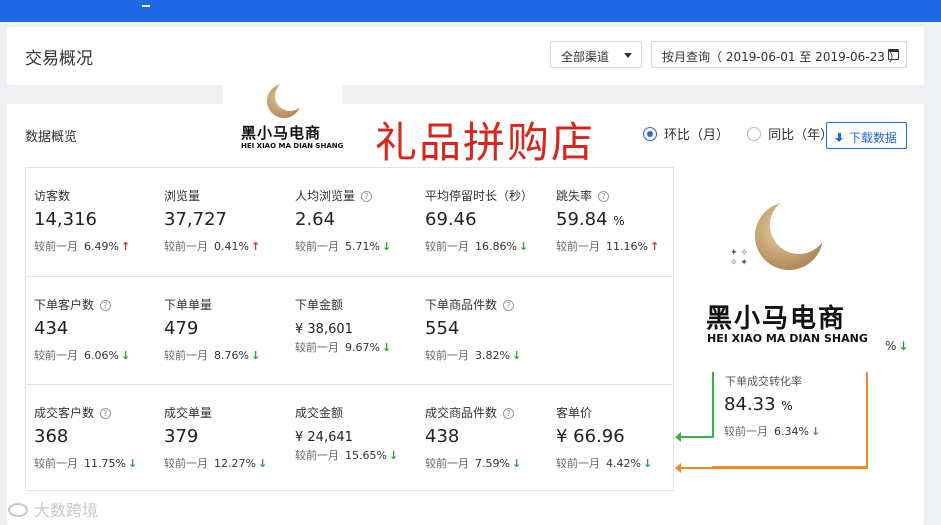 This screenshot has height=525, width=941. I want to click on metric-value: 59.84 %, so click(590, 219).